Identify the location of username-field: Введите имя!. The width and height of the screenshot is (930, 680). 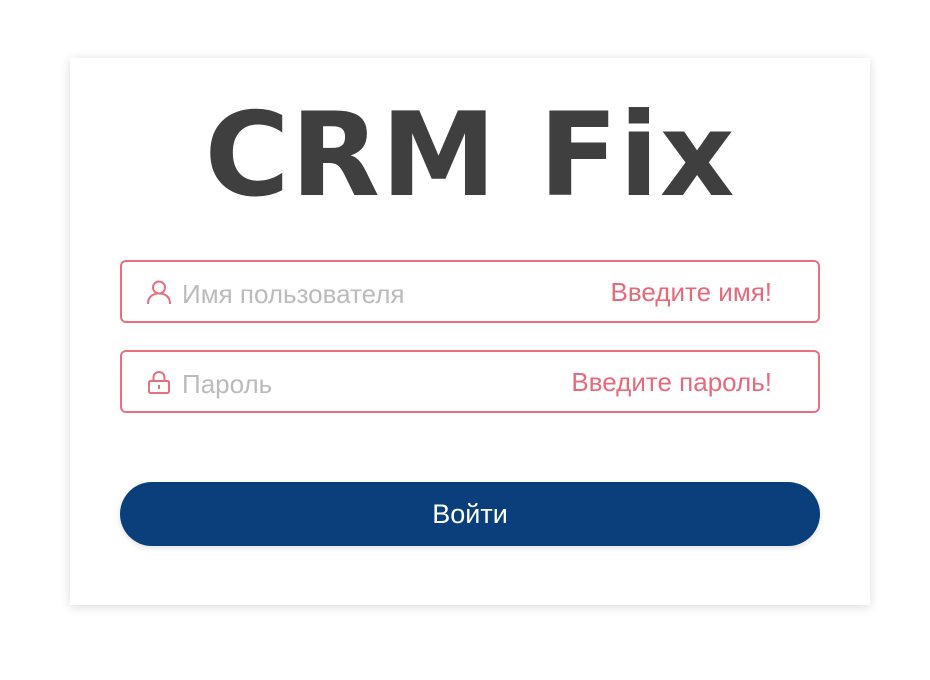
(470, 291).